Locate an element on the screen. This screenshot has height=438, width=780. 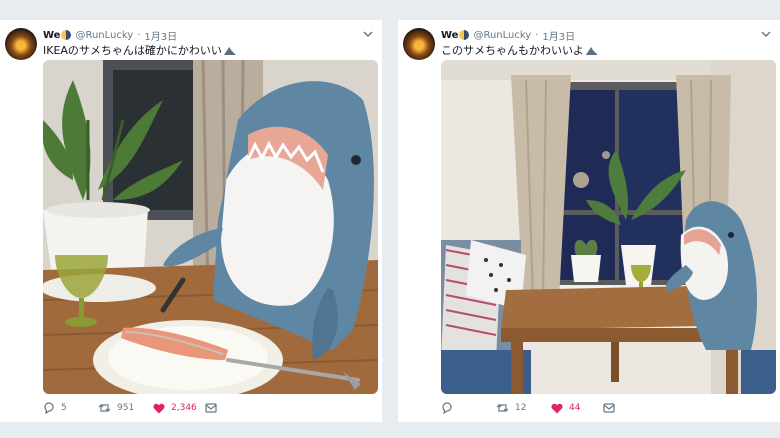
retweet-button: 951 is located at coordinates (125, 408).